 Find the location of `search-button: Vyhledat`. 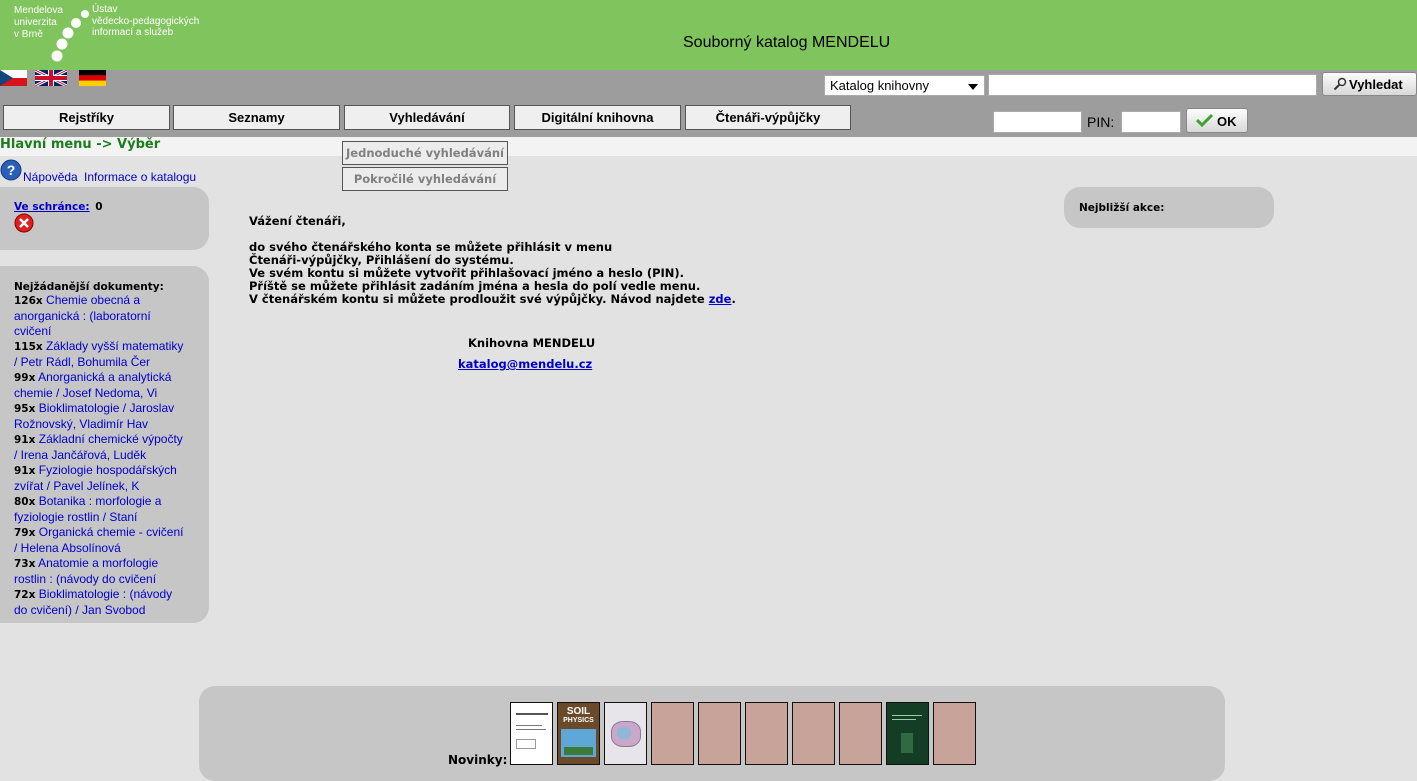

search-button: Vyhledat is located at coordinates (1369, 84).